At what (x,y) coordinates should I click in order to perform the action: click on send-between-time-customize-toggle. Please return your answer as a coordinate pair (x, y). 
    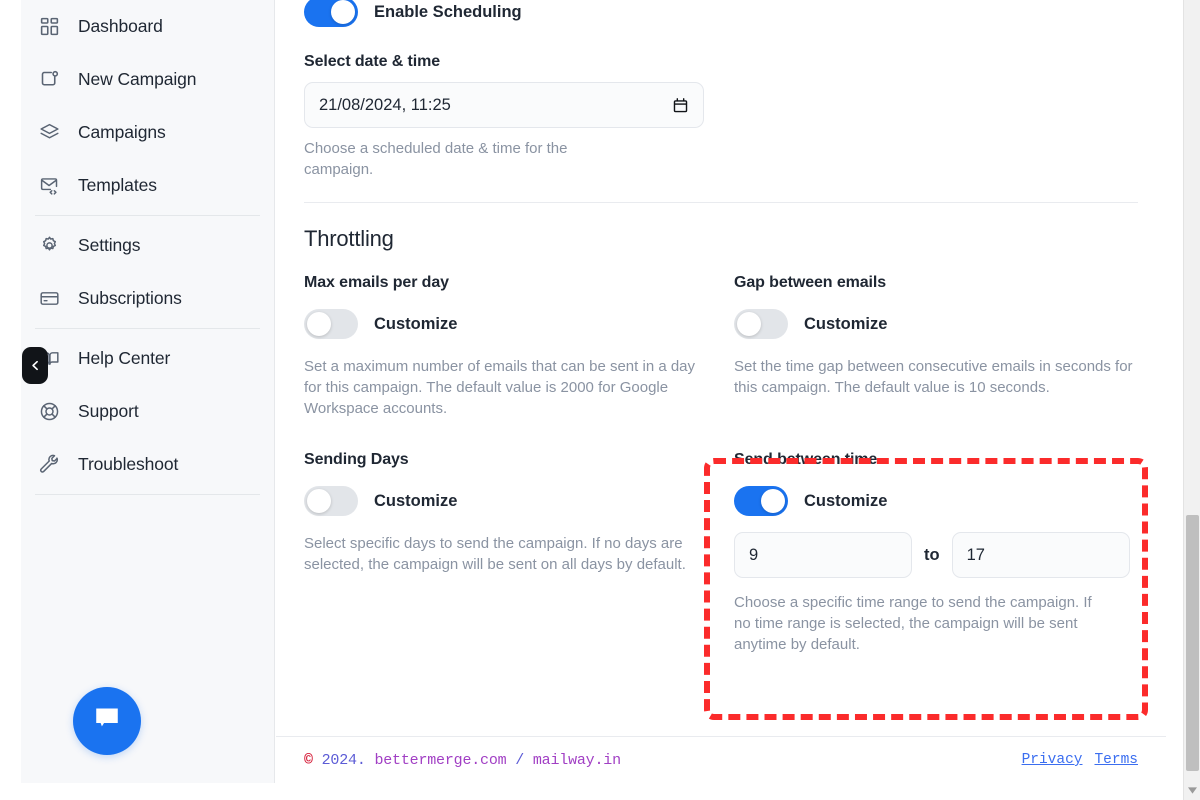
    Looking at the image, I should click on (761, 501).